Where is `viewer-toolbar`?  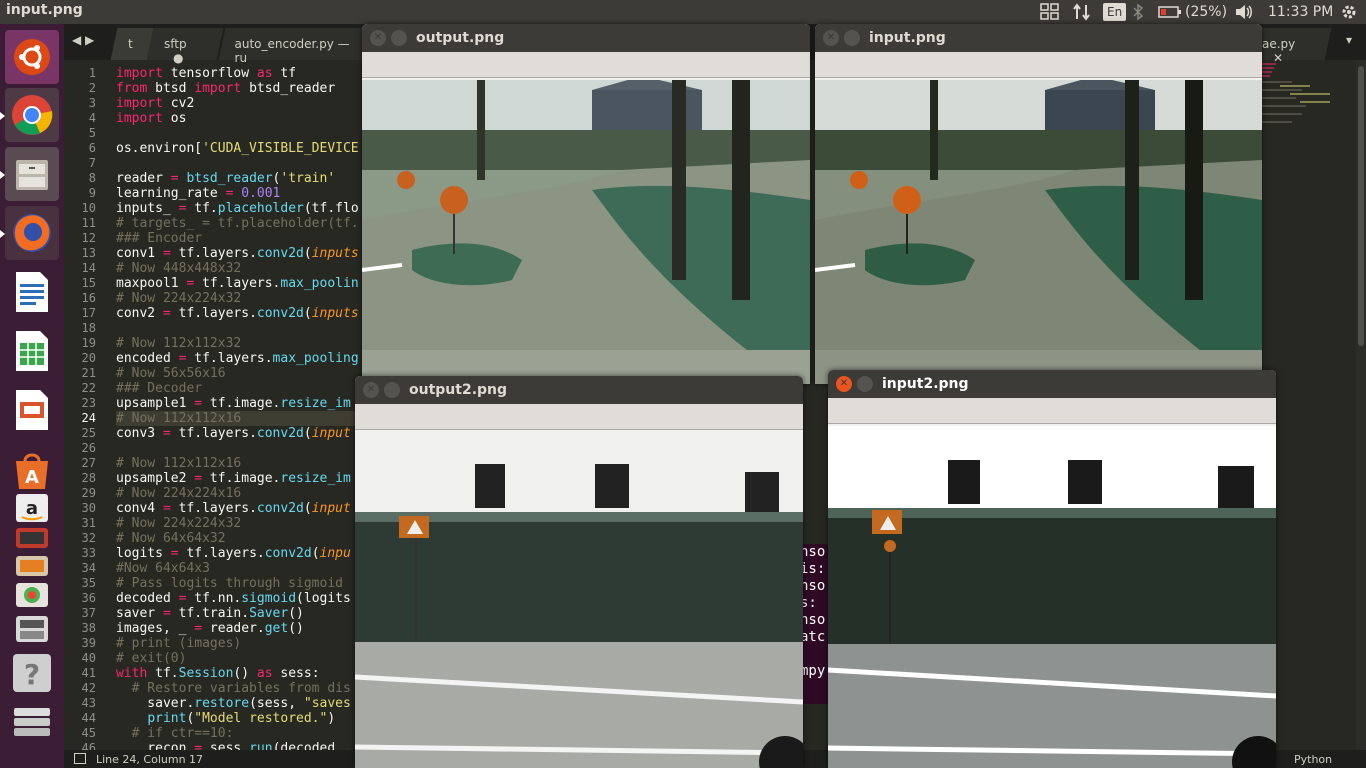 viewer-toolbar is located at coordinates (1038, 65).